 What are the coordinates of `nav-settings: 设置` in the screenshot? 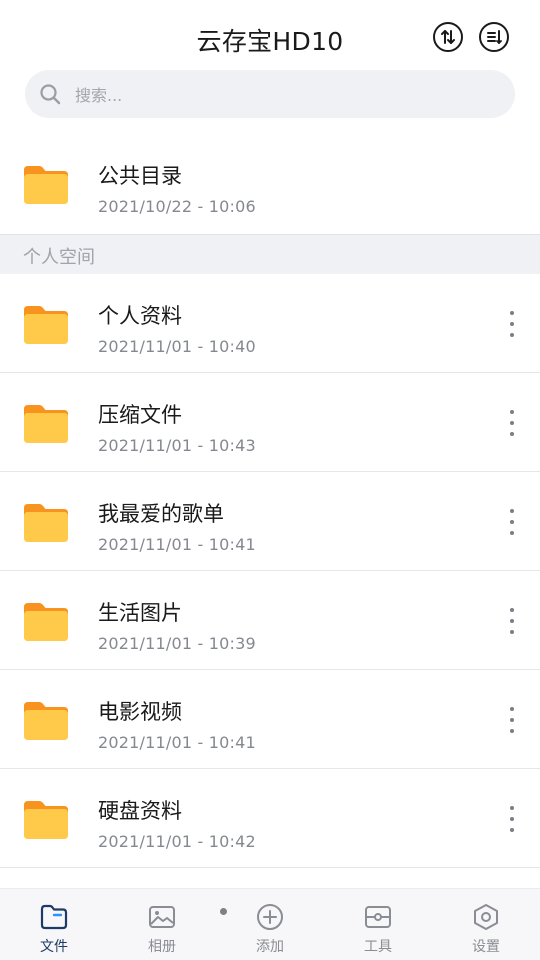 It's located at (486, 924).